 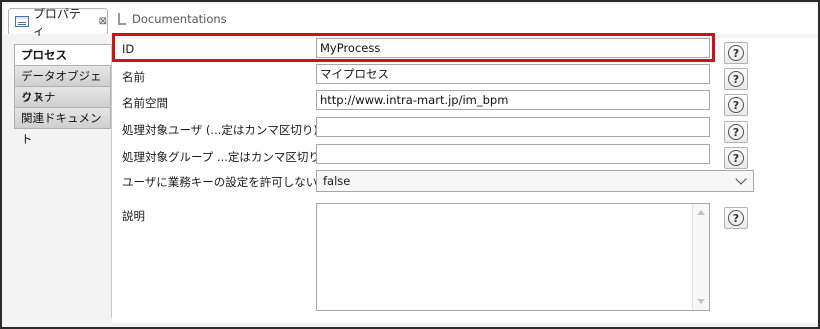 I want to click on target-group-field, so click(x=513, y=154).